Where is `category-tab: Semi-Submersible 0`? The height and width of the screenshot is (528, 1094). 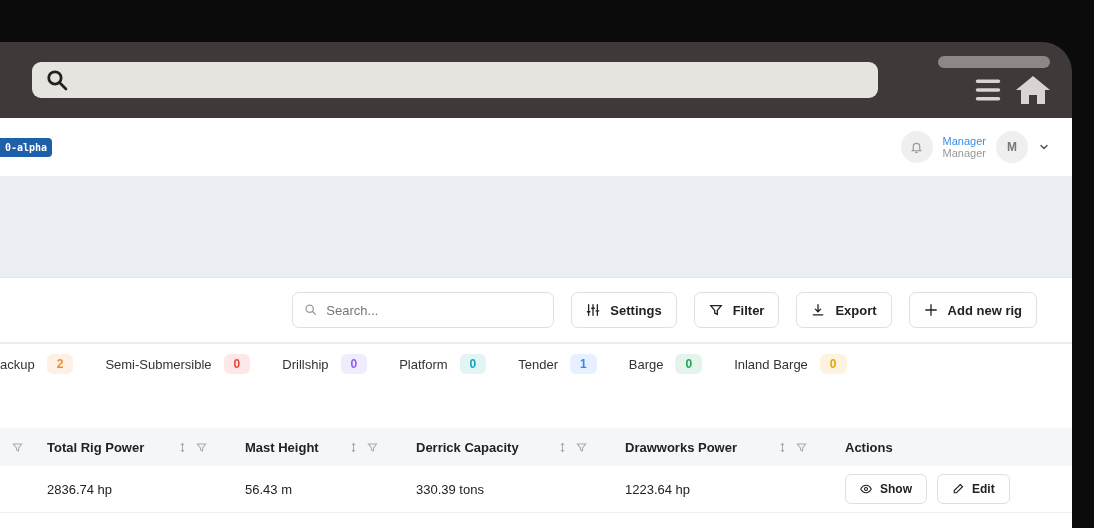 category-tab: Semi-Submersible 0 is located at coordinates (178, 364).